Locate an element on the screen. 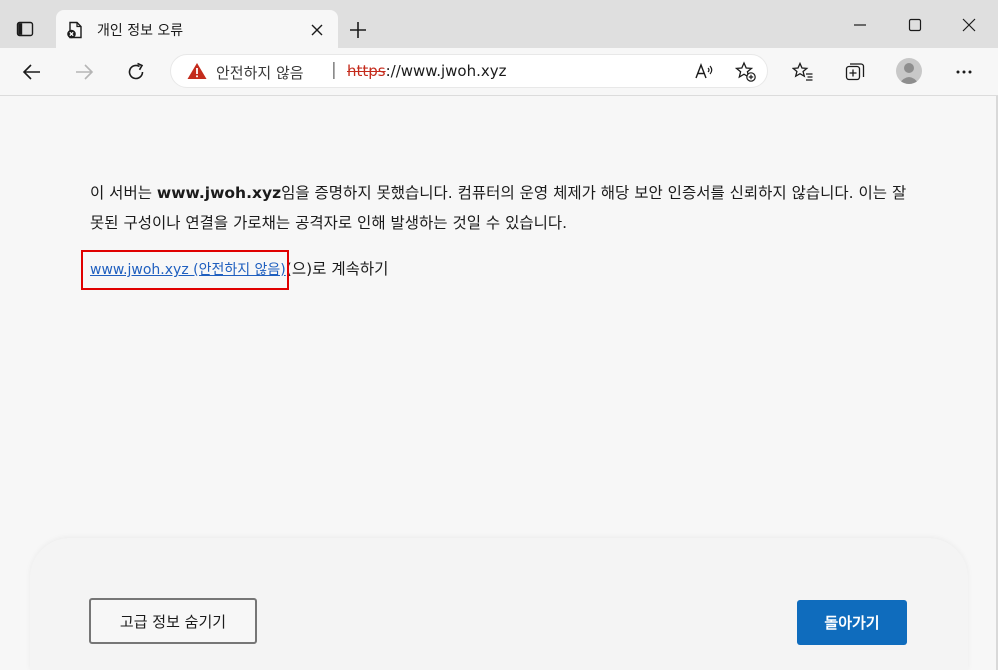 Image resolution: width=998 pixels, height=670 pixels. maximize-button is located at coordinates (915, 25).